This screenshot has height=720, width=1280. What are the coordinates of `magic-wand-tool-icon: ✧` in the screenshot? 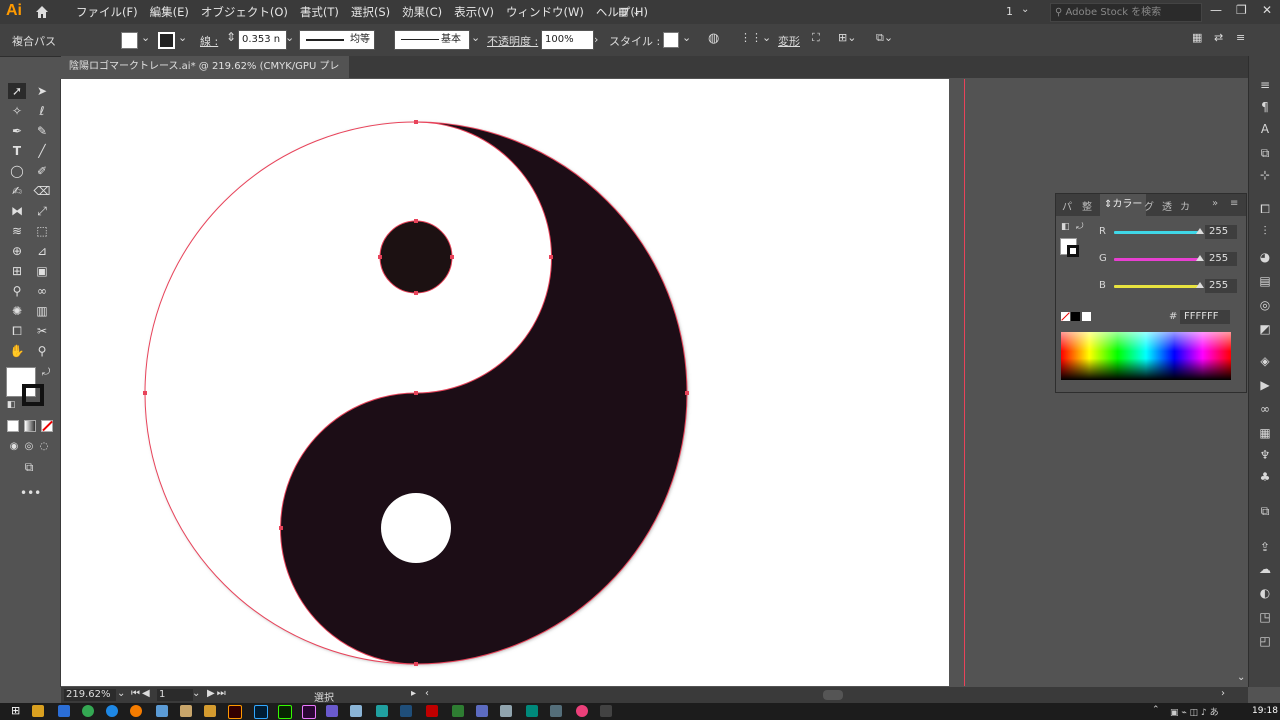 It's located at (17, 111).